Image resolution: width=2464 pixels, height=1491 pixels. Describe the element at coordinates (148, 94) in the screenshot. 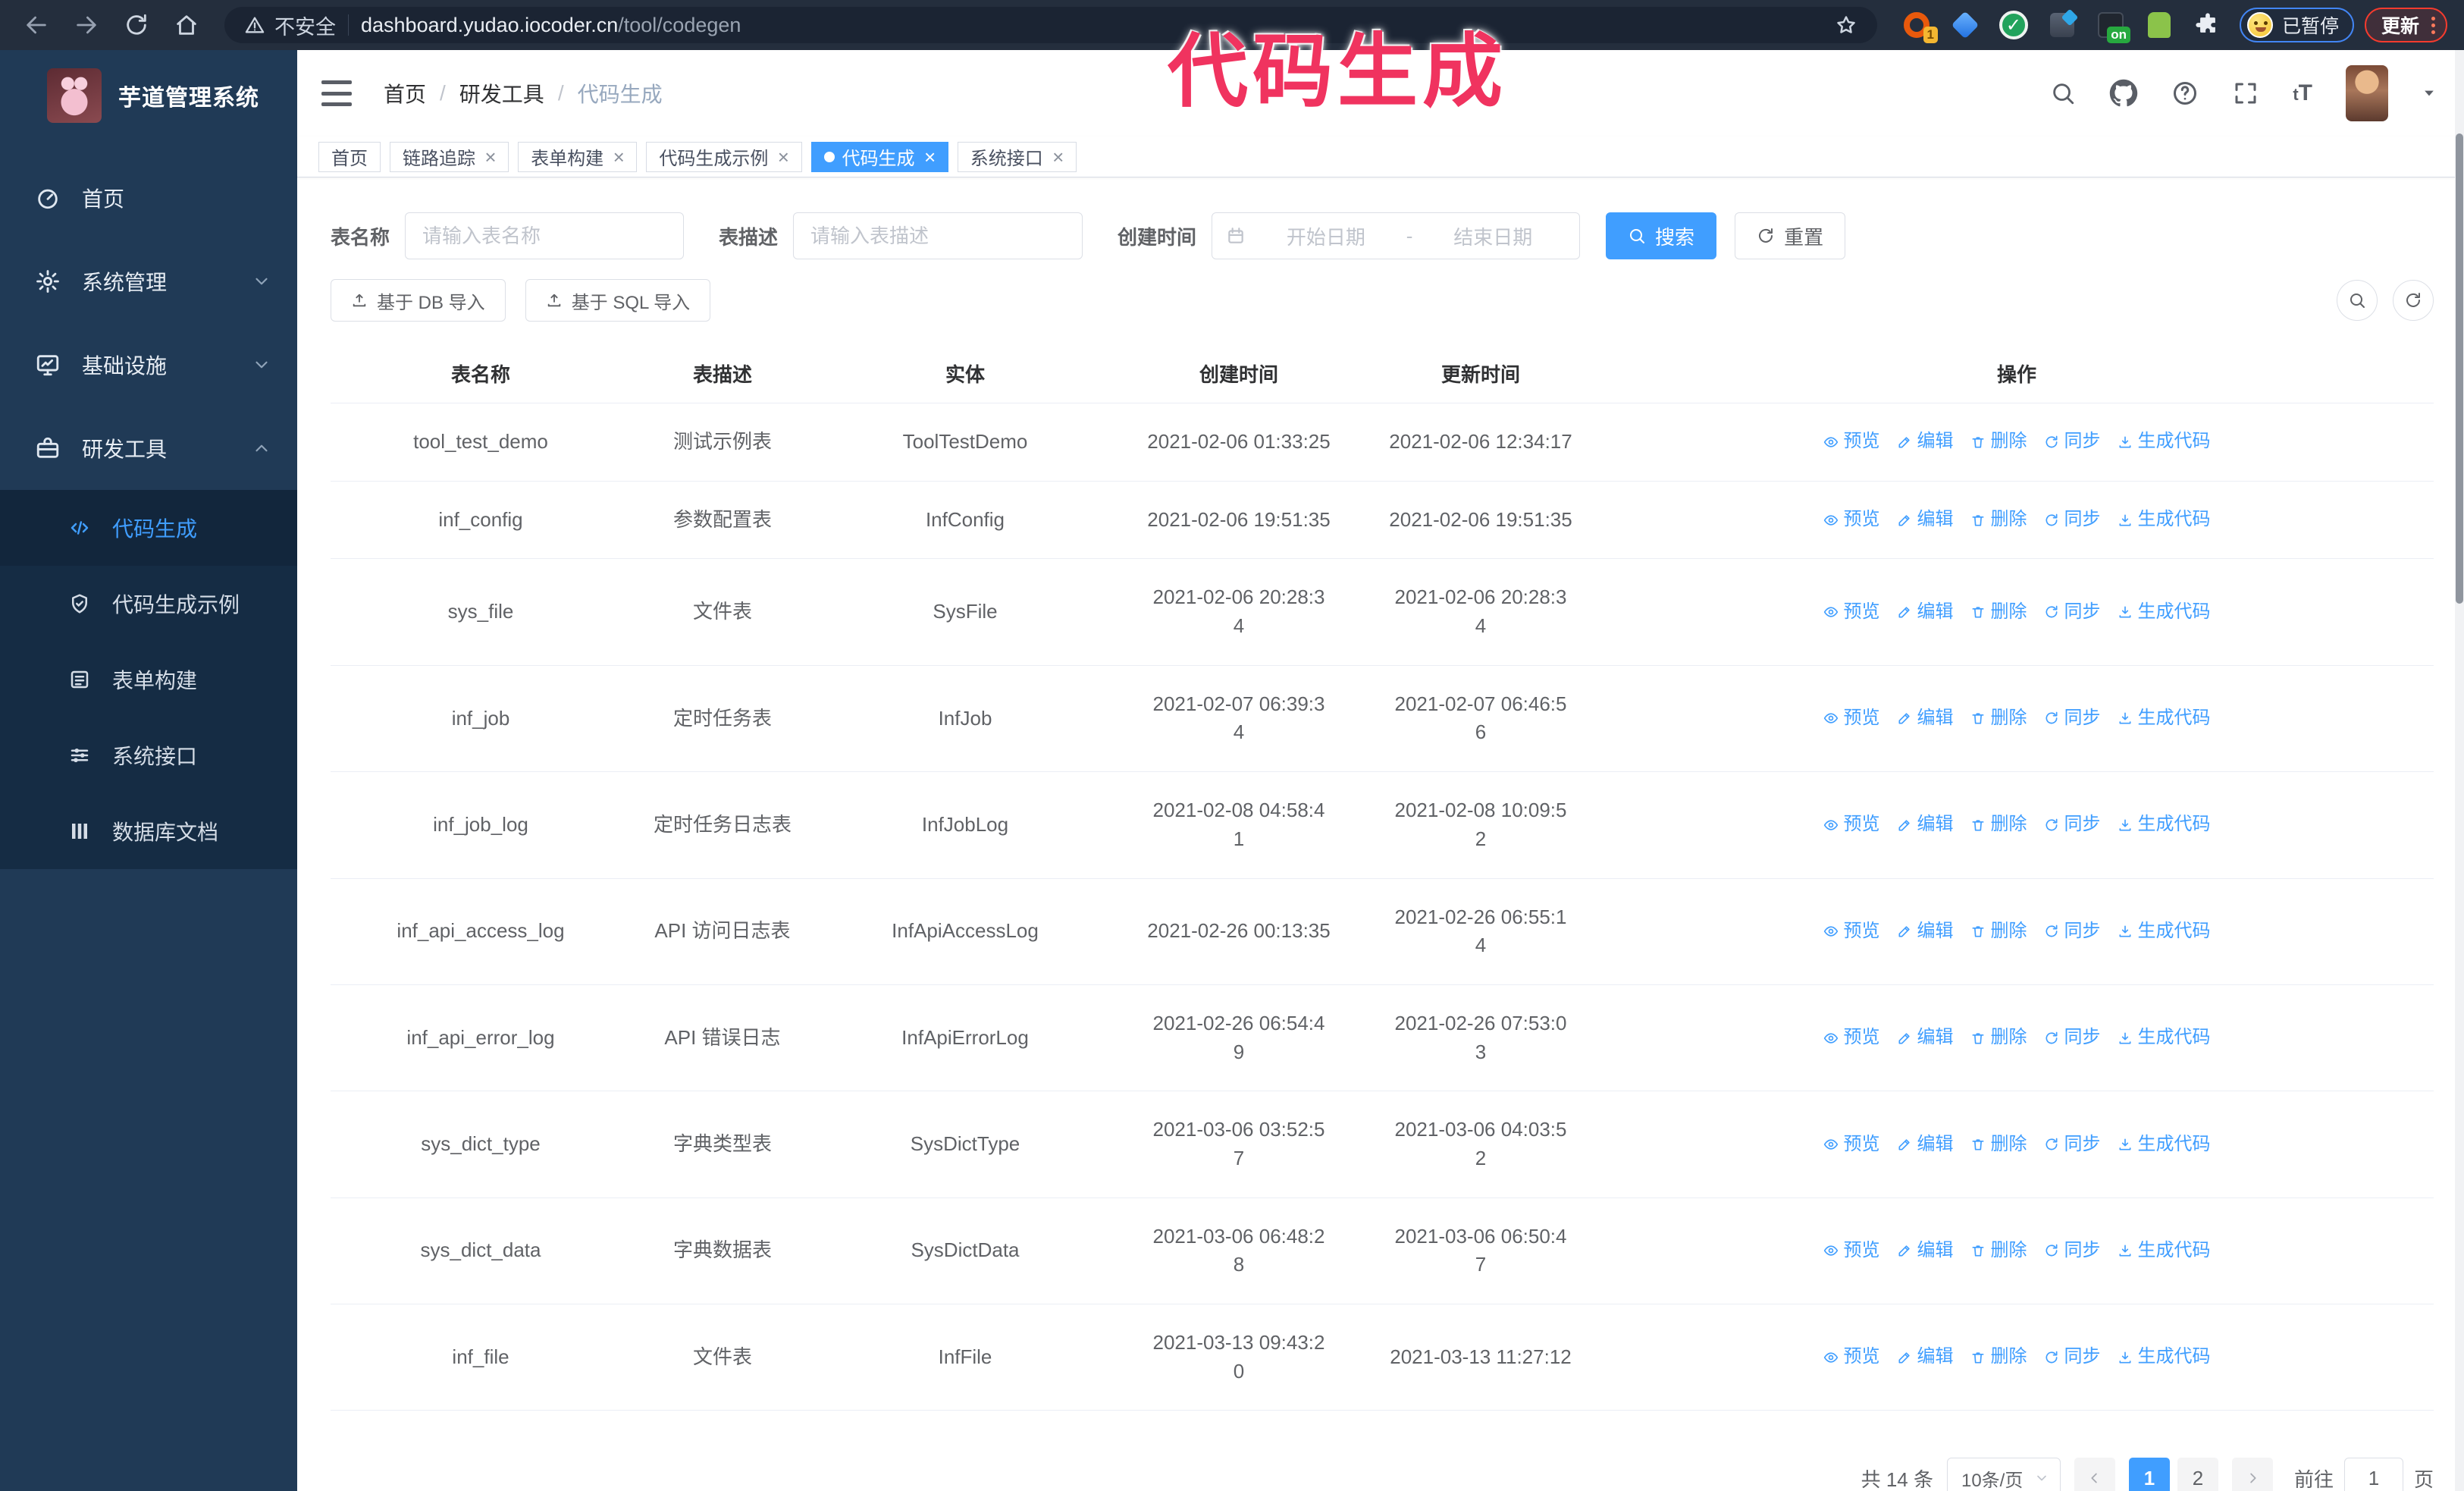

I see `sidebar-logo-row: 芋道管理系统` at that location.